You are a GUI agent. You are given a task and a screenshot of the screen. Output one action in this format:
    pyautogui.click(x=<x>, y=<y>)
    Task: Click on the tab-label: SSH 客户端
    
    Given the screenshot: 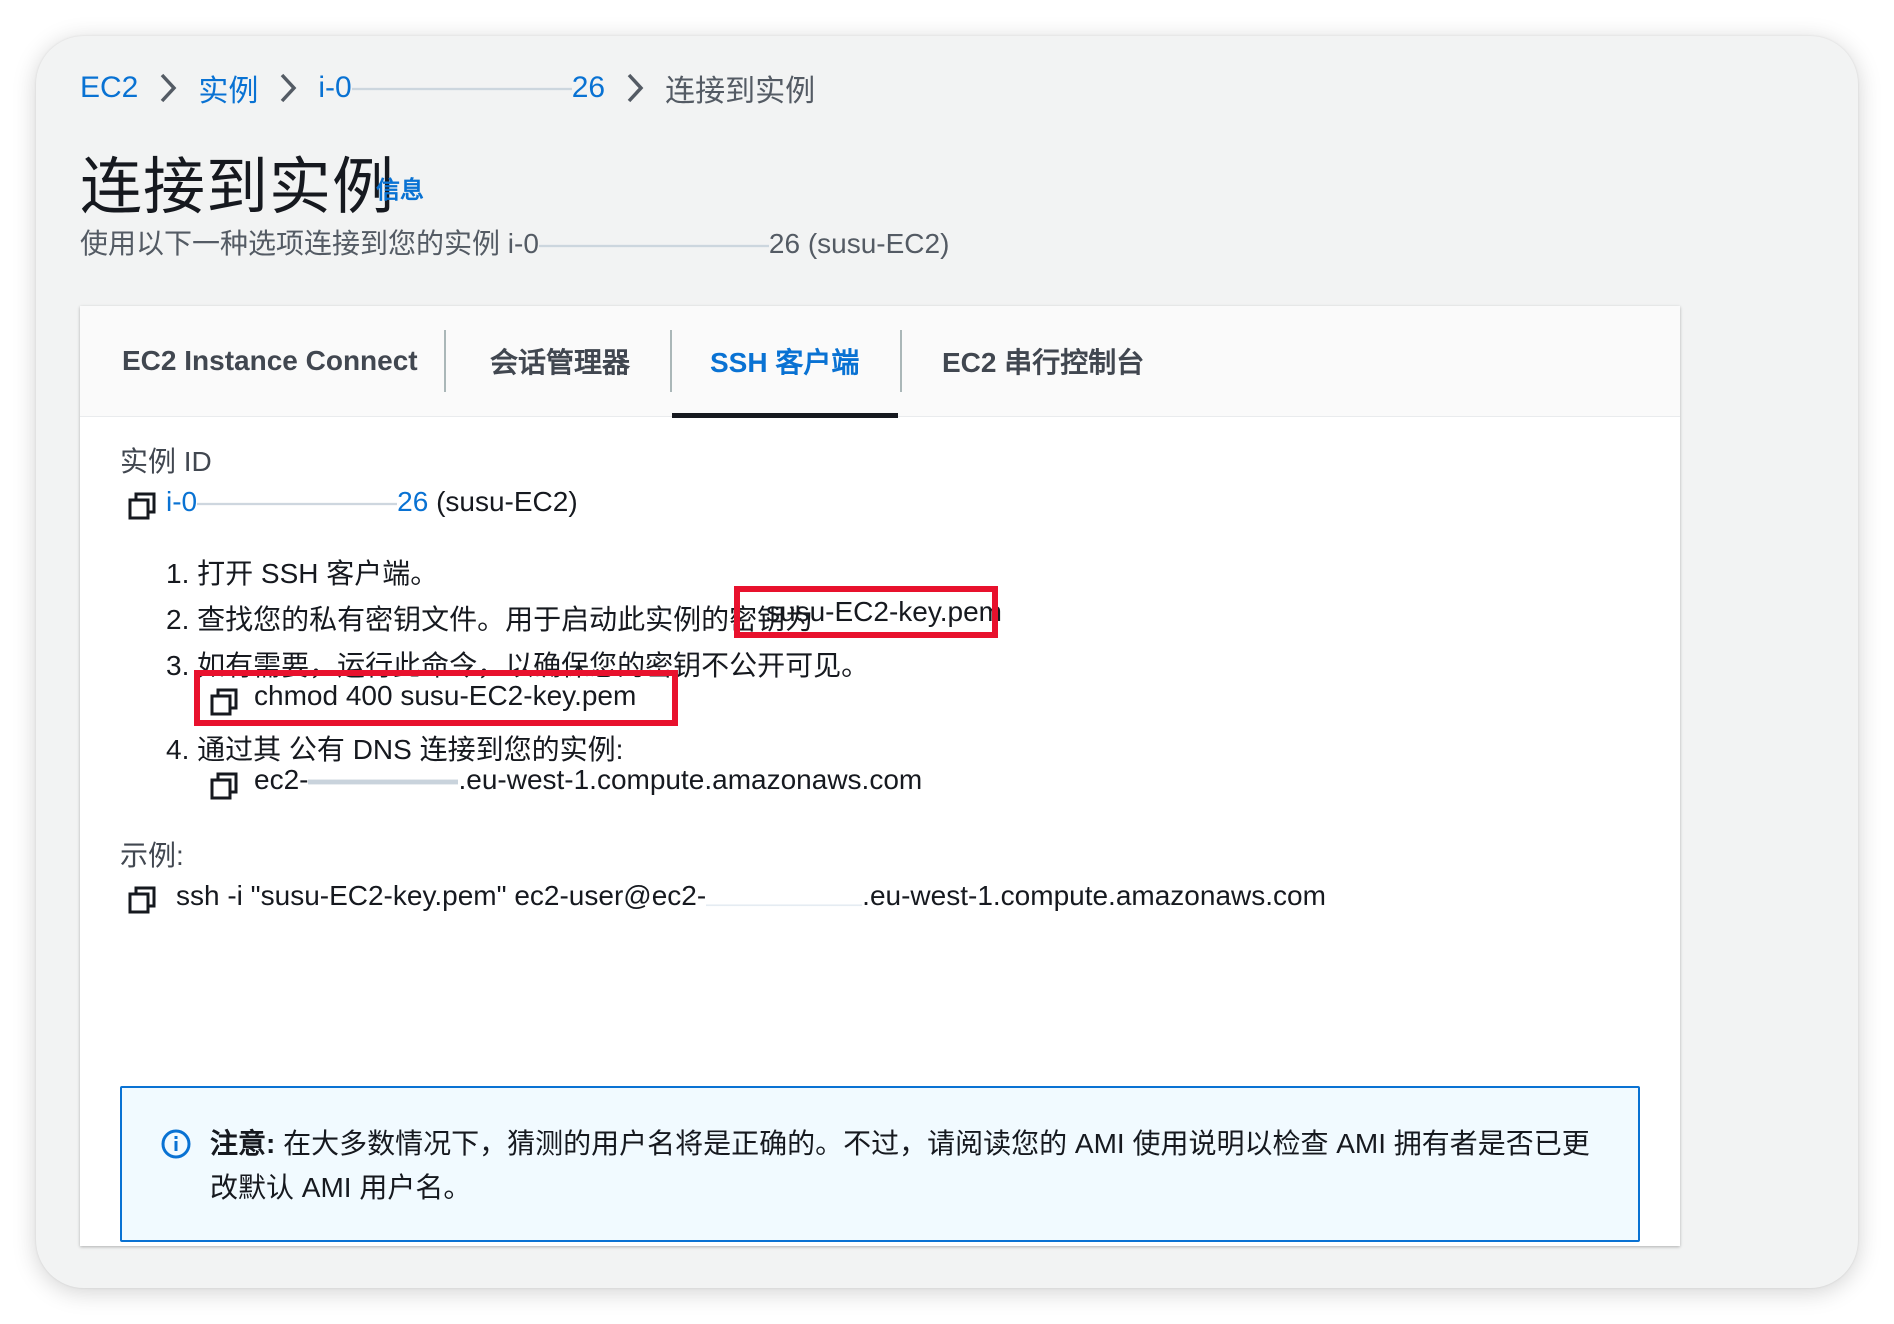 What is the action you would take?
    pyautogui.click(x=785, y=362)
    